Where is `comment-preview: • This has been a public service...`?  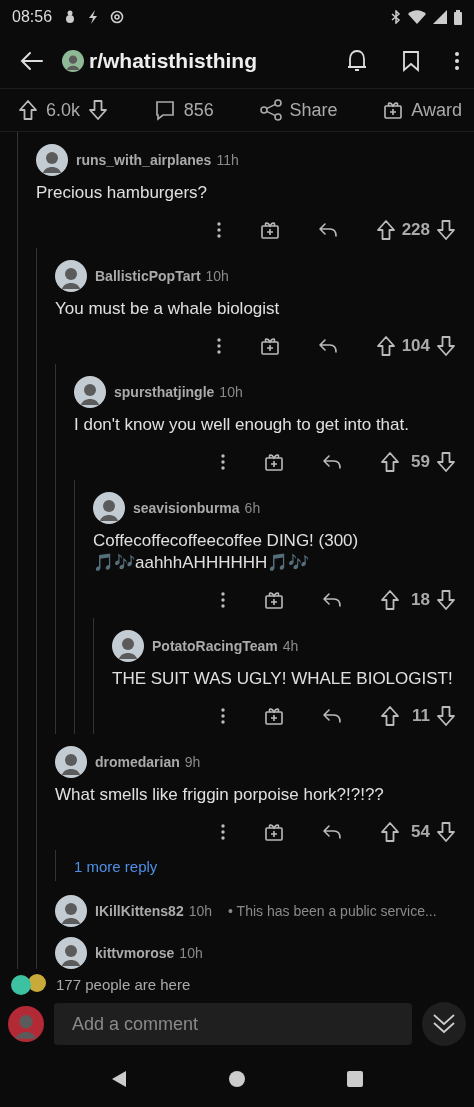 comment-preview: • This has been a public service... is located at coordinates (332, 911).